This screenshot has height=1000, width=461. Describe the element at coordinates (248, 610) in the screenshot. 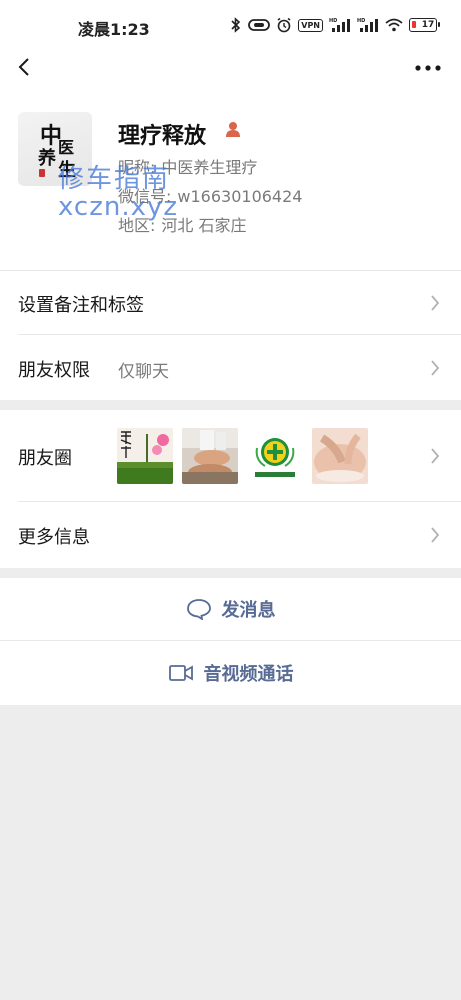

I see `send-message-label: 发消息` at that location.